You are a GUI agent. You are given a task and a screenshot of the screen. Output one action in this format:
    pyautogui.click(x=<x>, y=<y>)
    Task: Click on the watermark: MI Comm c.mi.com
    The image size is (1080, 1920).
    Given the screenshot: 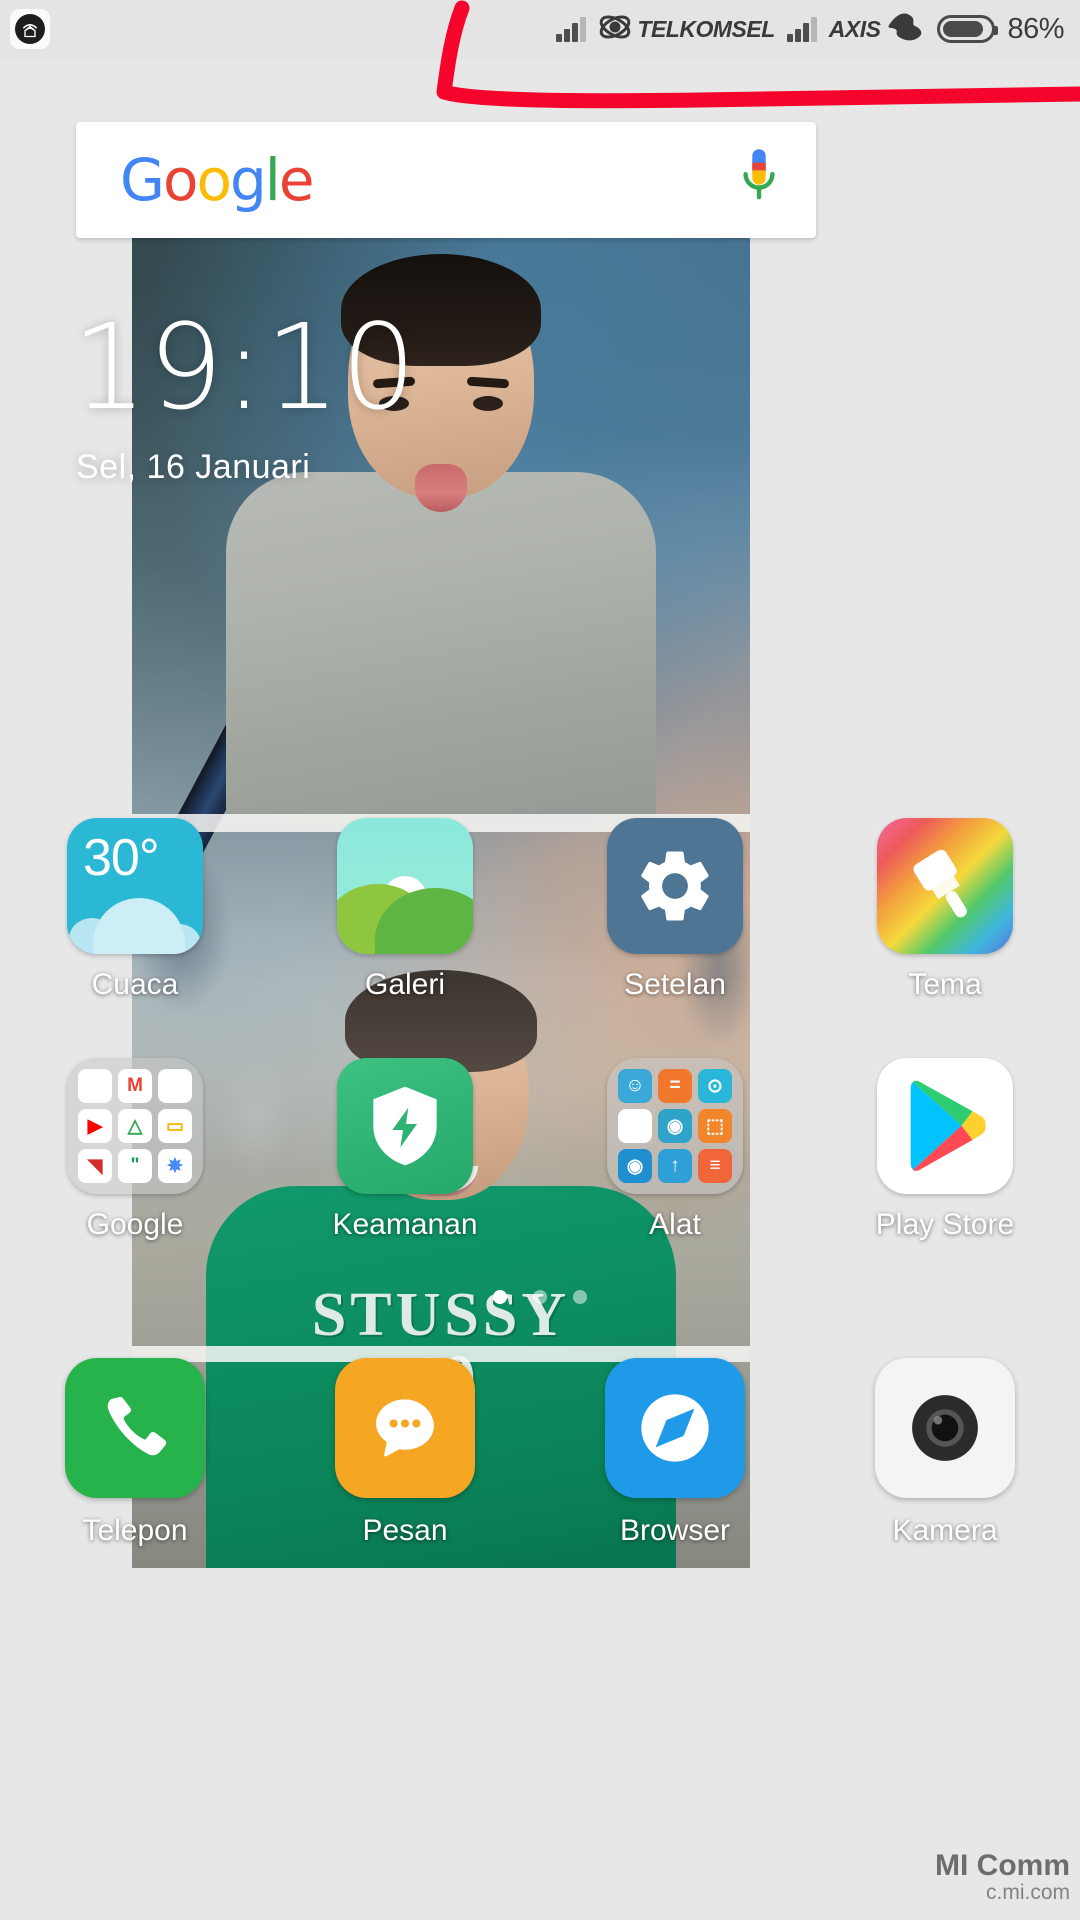 What is the action you would take?
    pyautogui.click(x=1002, y=1877)
    